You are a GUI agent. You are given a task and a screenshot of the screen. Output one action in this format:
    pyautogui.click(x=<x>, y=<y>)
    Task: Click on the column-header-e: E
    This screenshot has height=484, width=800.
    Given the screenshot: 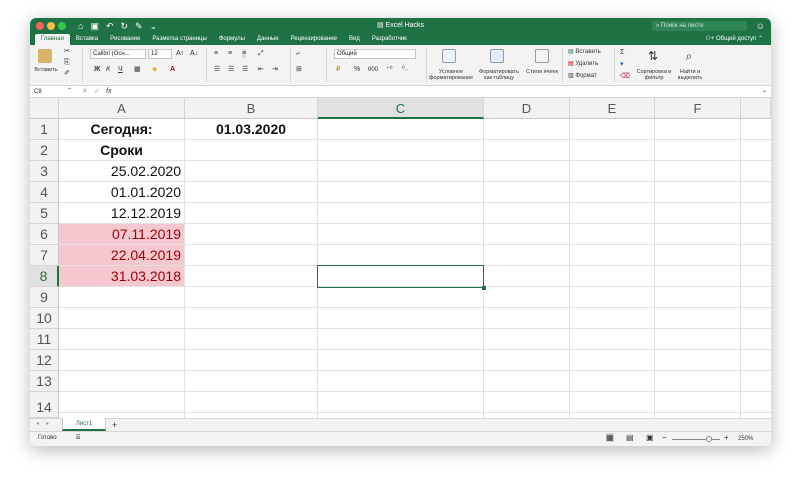 What is the action you would take?
    pyautogui.click(x=612, y=108)
    